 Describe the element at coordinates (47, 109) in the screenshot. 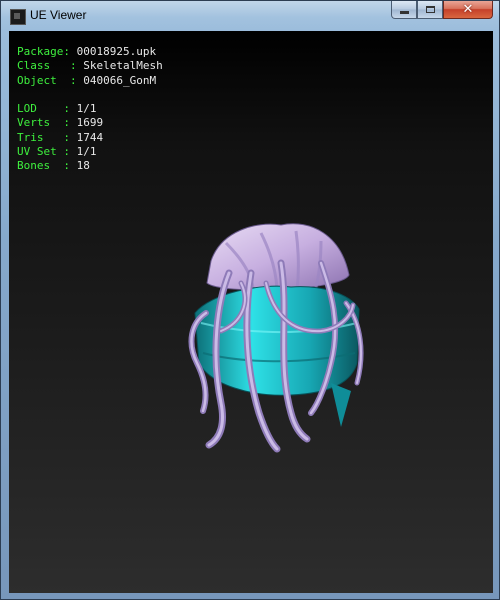

I see `info-label: LOD :` at that location.